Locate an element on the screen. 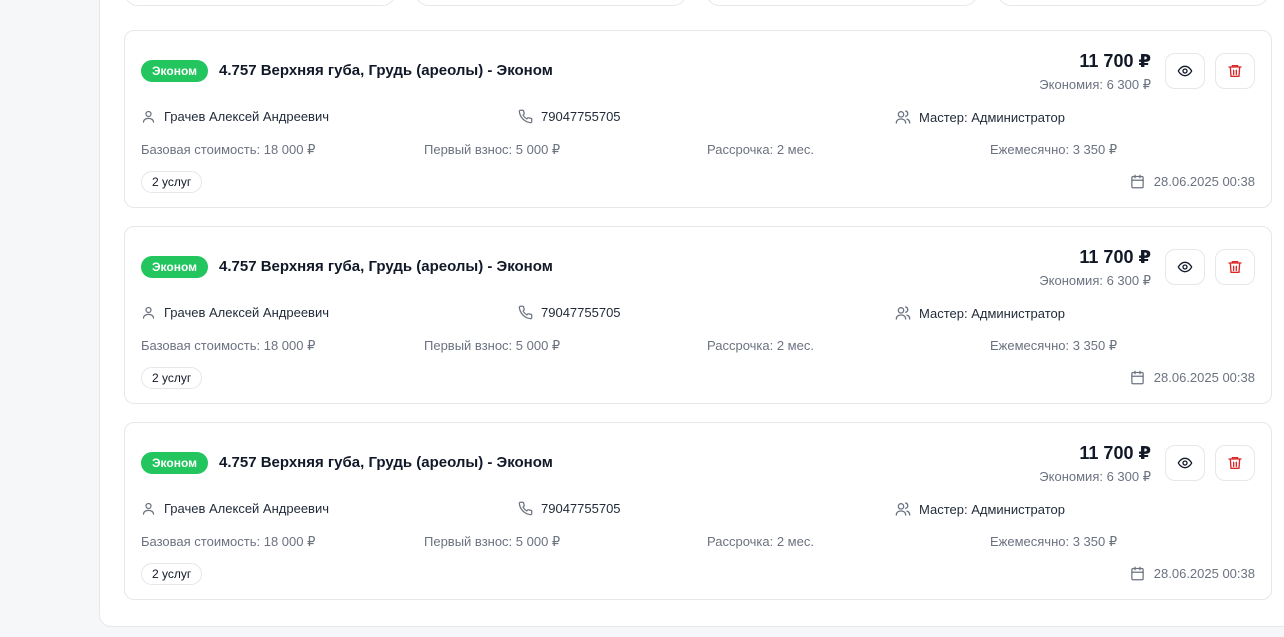 The height and width of the screenshot is (637, 1284). top-cards-row is located at coordinates (704, 3).